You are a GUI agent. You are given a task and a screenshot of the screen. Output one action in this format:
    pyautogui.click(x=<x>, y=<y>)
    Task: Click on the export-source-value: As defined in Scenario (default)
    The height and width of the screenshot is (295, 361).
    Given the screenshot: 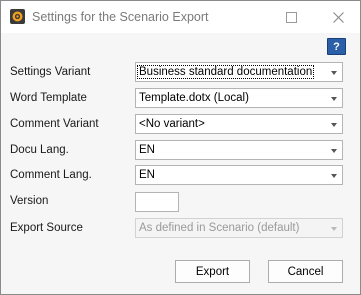 What is the action you would take?
    pyautogui.click(x=219, y=228)
    